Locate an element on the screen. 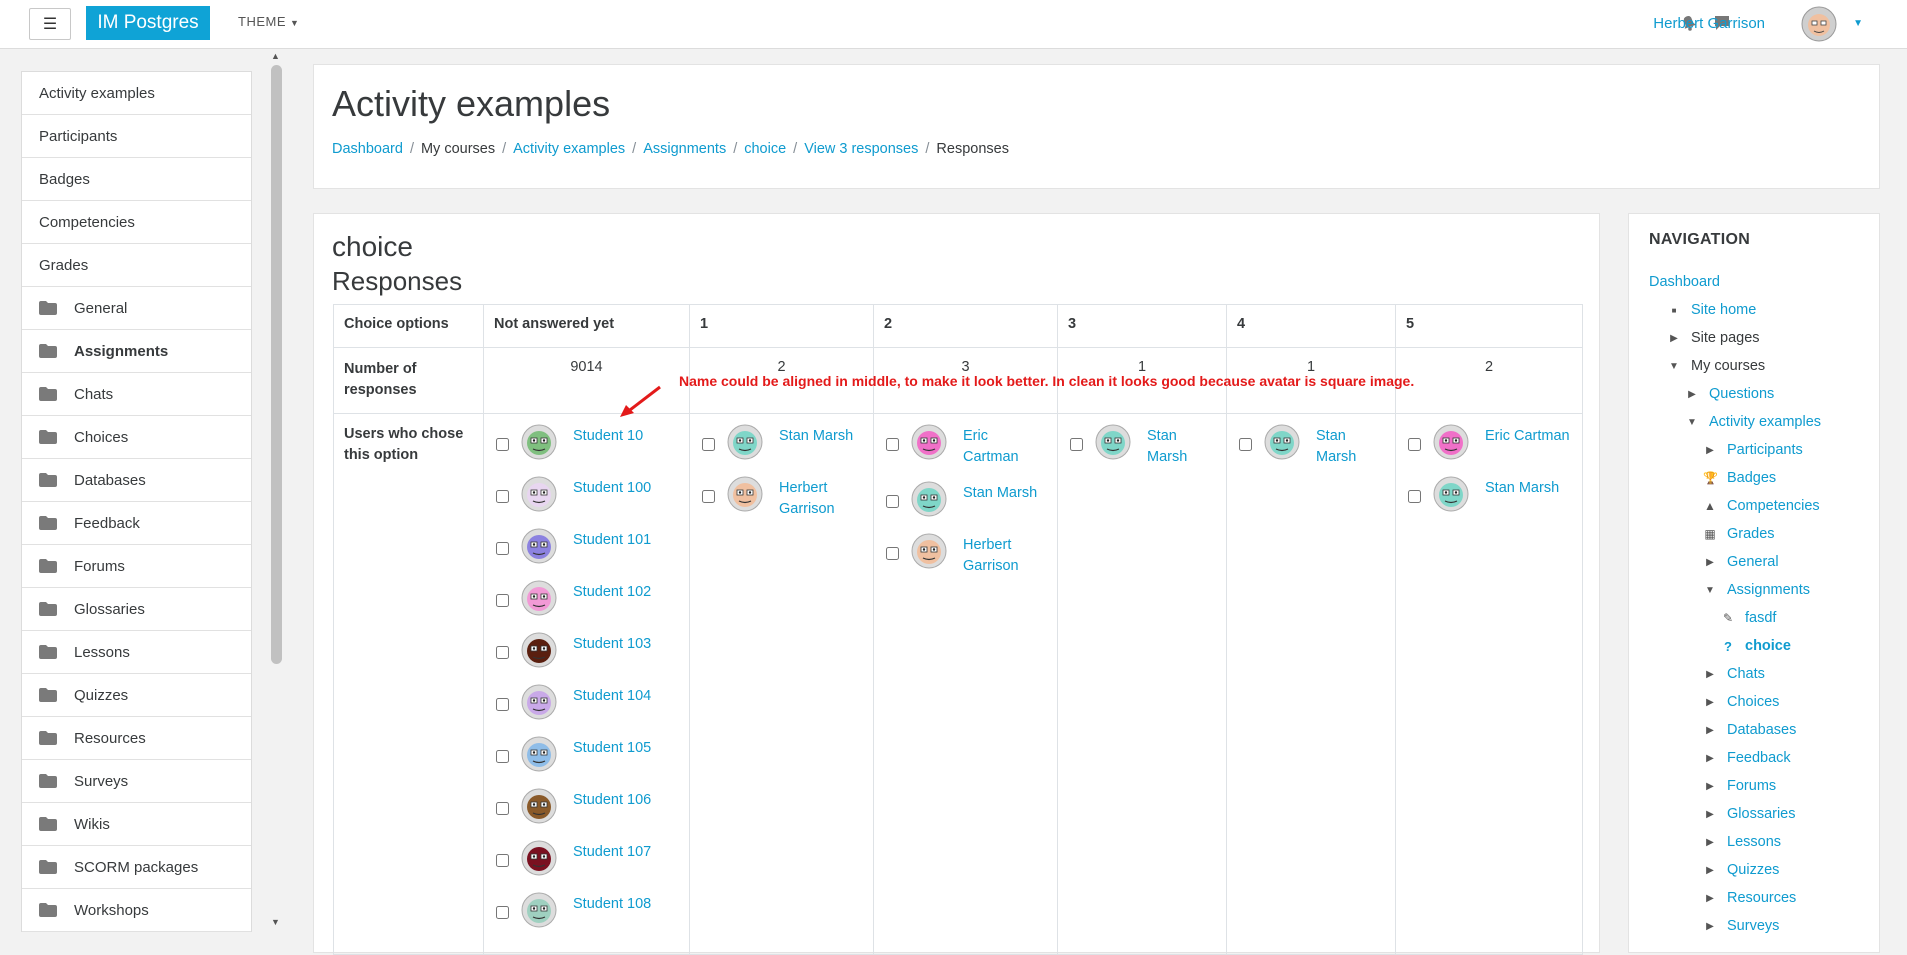  nav-item-my-courses: ▼ My courses is located at coordinates (1759, 366).